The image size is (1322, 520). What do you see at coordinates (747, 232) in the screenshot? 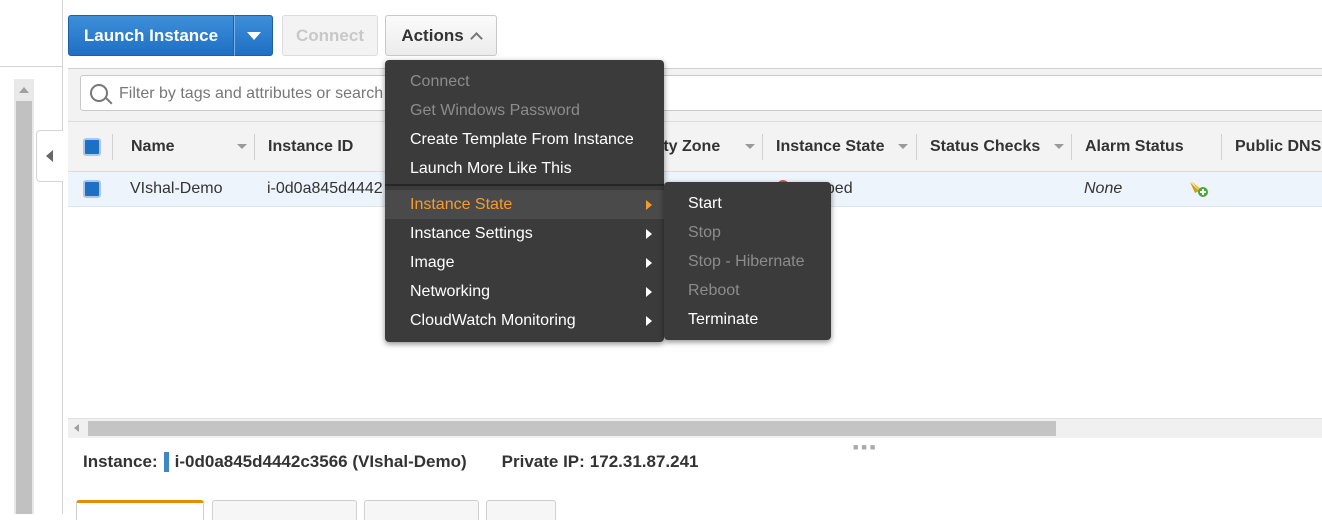
I see `menu-item-stop: Stop` at bounding box center [747, 232].